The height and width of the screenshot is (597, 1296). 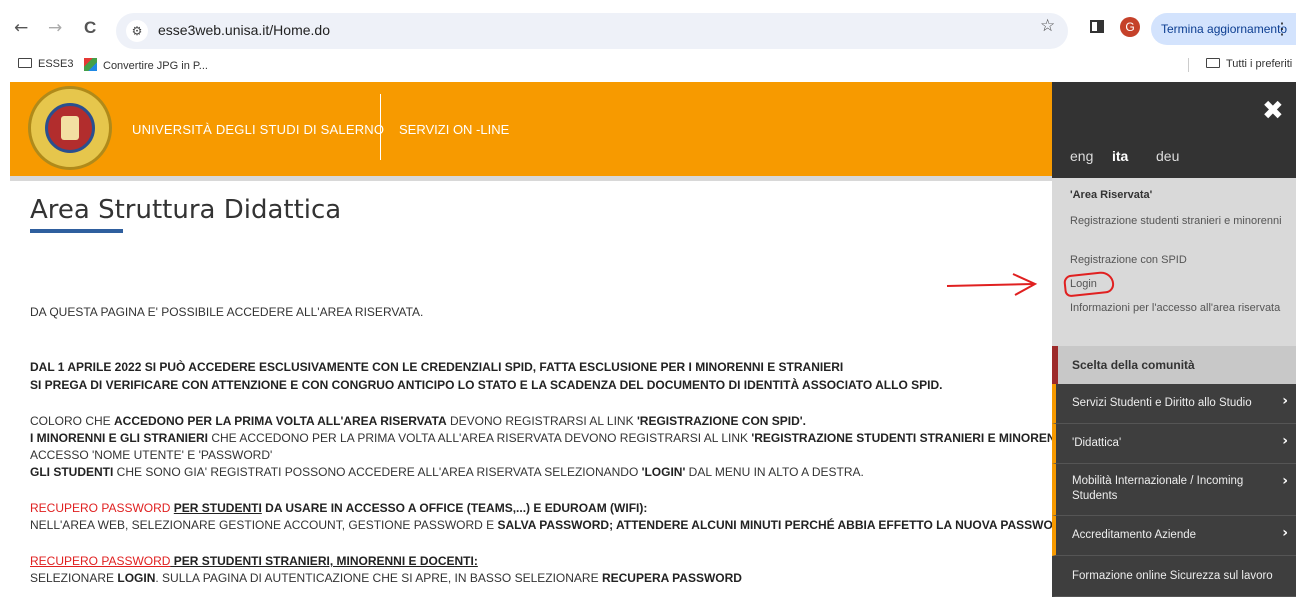 What do you see at coordinates (1097, 26) in the screenshot?
I see `side-panel-icon` at bounding box center [1097, 26].